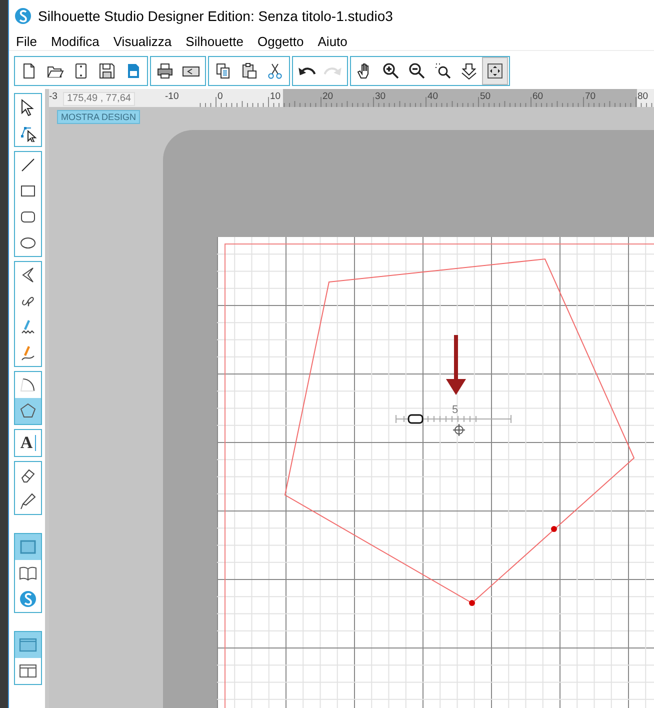 Image resolution: width=654 pixels, height=708 pixels. I want to click on crosshair-icon, so click(459, 430).